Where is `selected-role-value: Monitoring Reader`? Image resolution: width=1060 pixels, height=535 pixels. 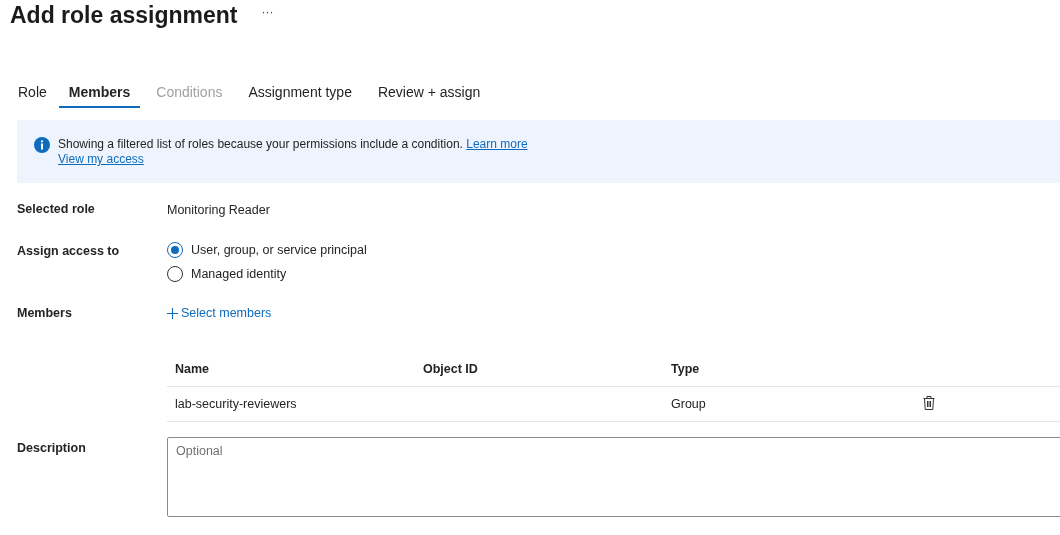
selected-role-value: Monitoring Reader is located at coordinates (218, 210).